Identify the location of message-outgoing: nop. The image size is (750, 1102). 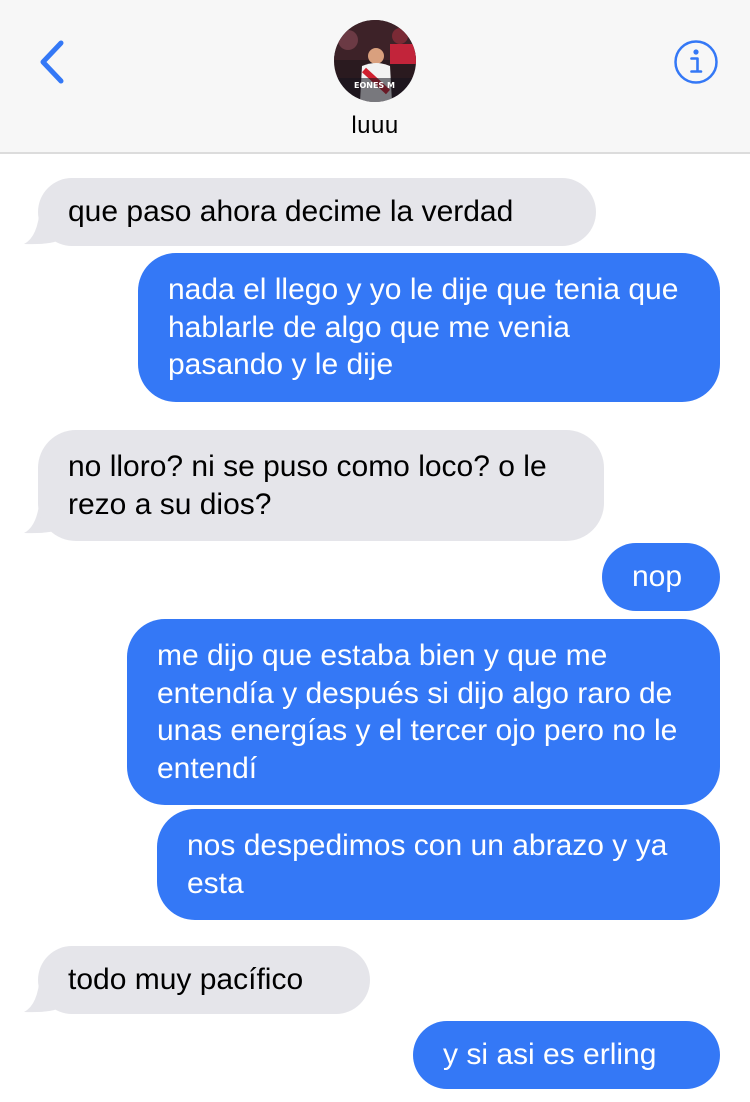
(661, 577).